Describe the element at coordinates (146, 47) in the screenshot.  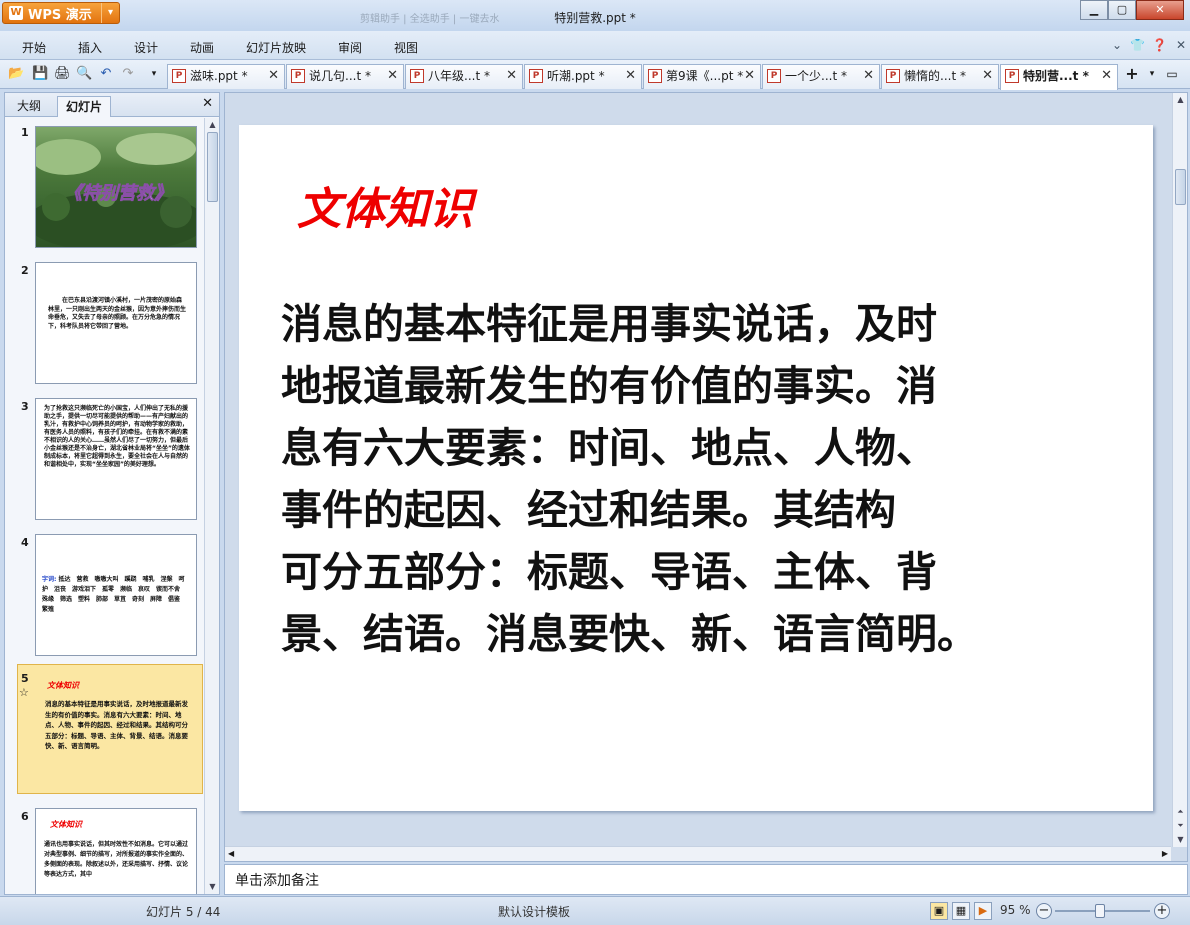
I see `menu-design: 设计` at that location.